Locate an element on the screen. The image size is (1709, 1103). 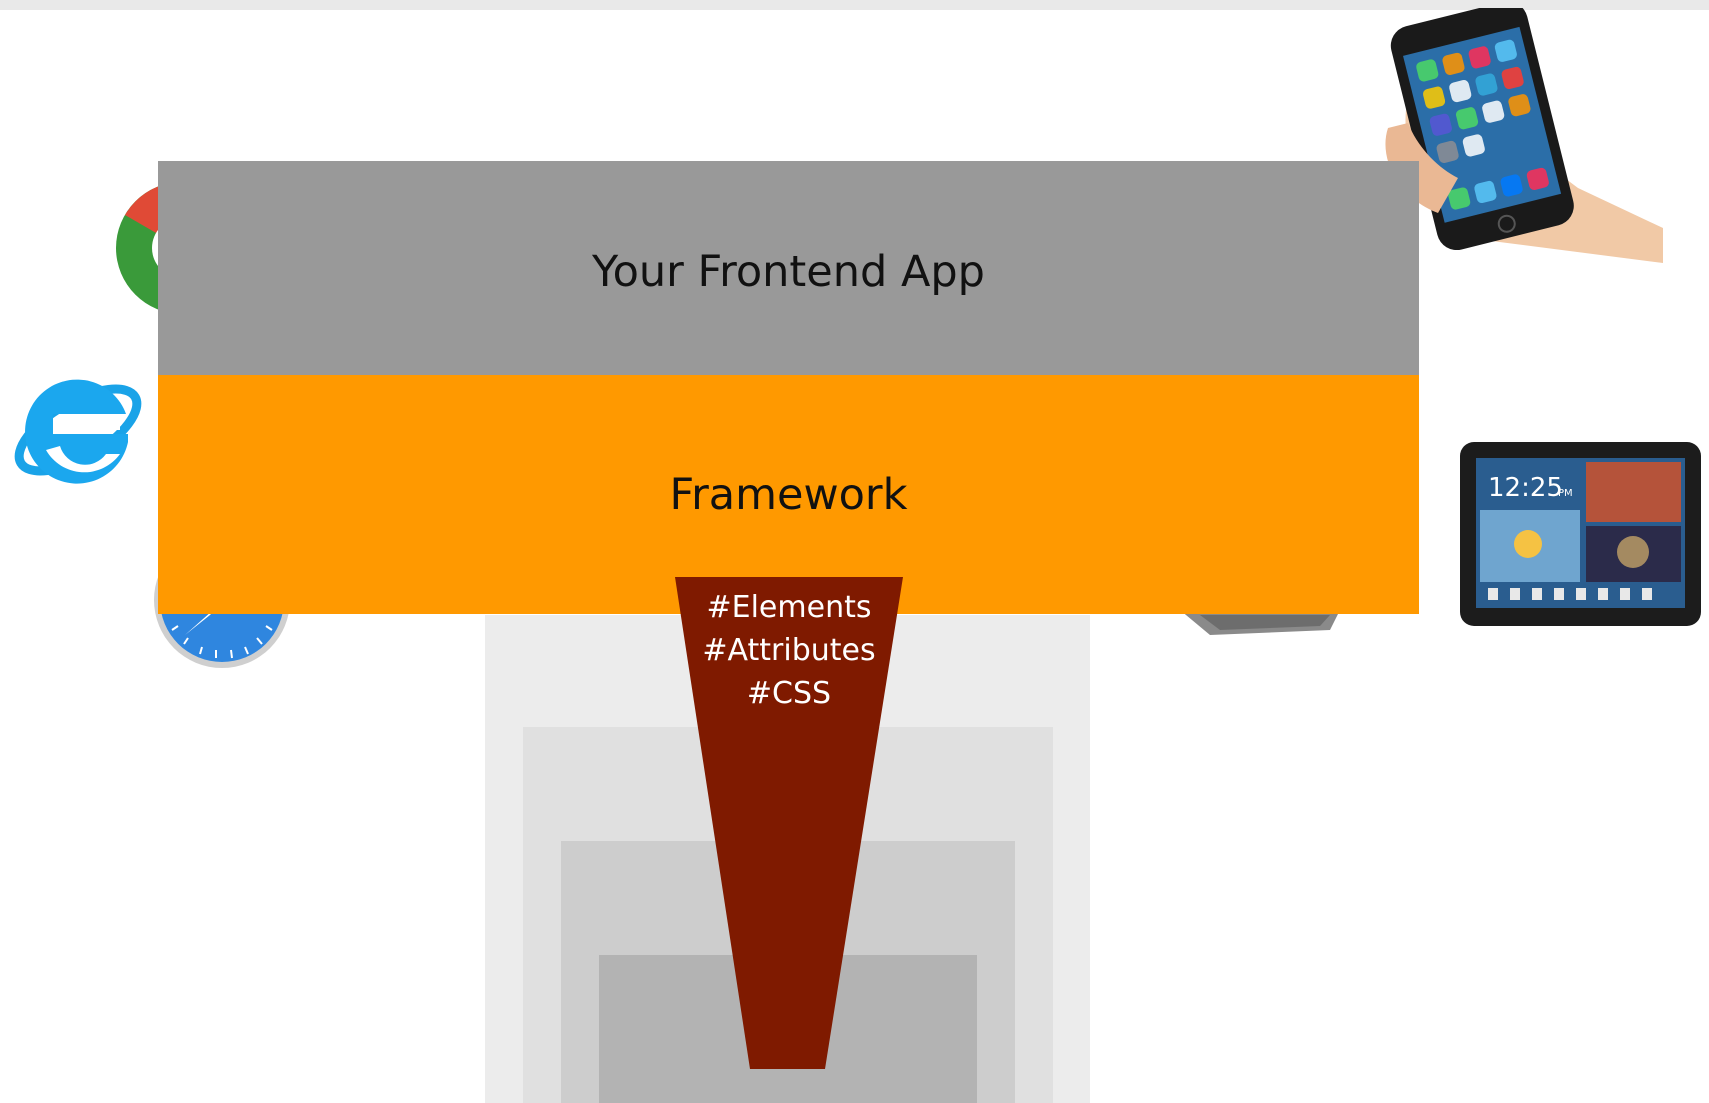
framework-label: Framework is located at coordinates (788, 494).